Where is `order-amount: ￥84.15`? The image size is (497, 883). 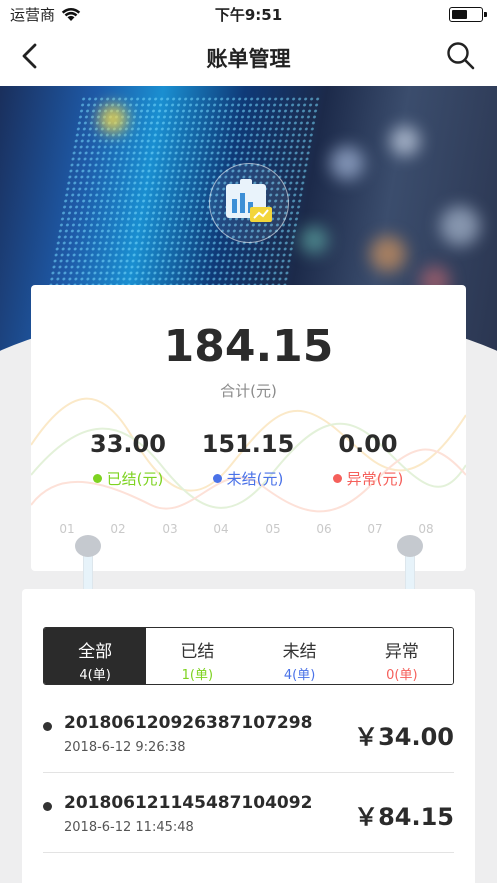
order-amount: ￥84.15 is located at coordinates (404, 817).